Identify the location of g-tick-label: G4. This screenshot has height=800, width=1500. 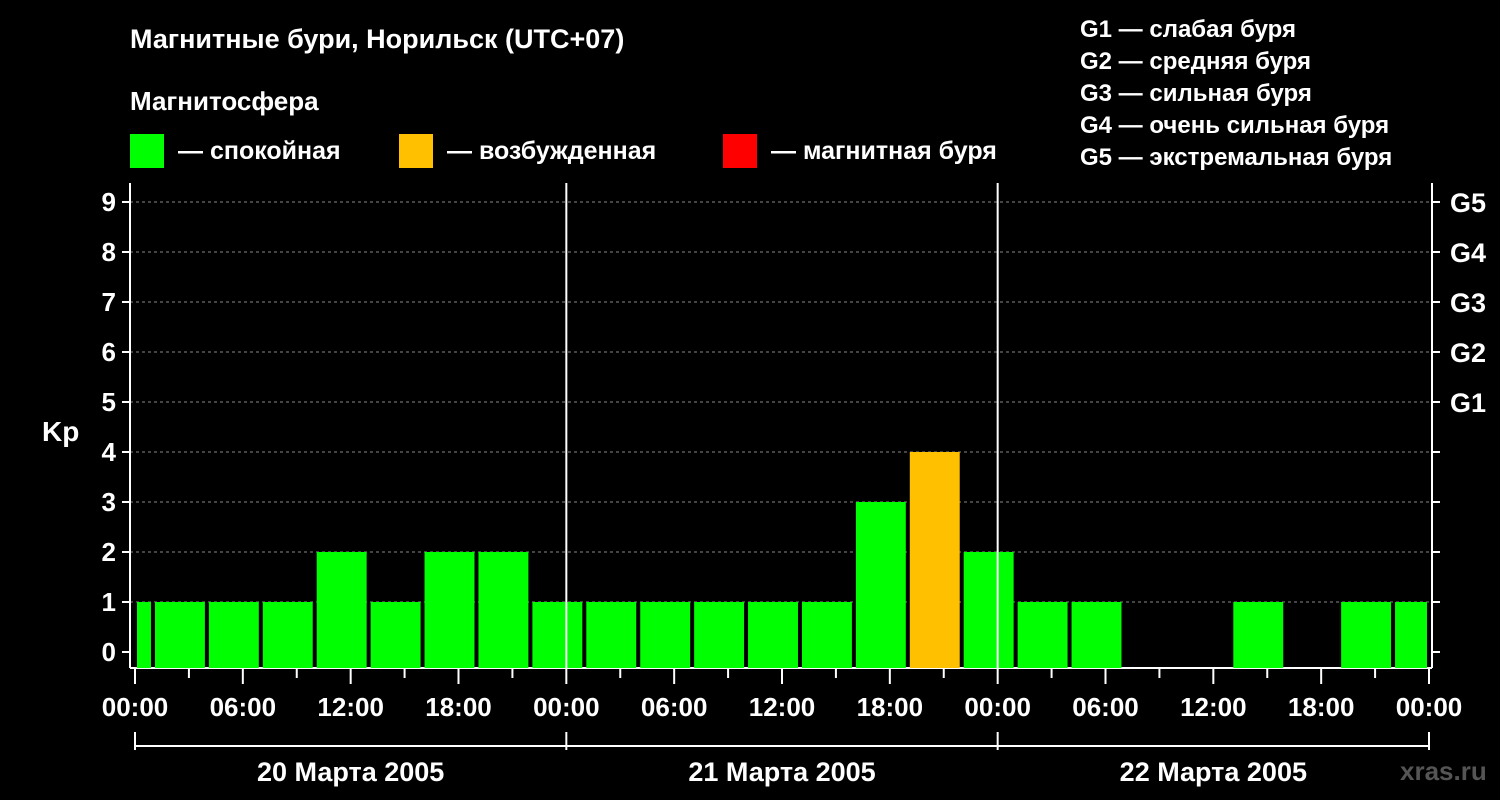
(1468, 253).